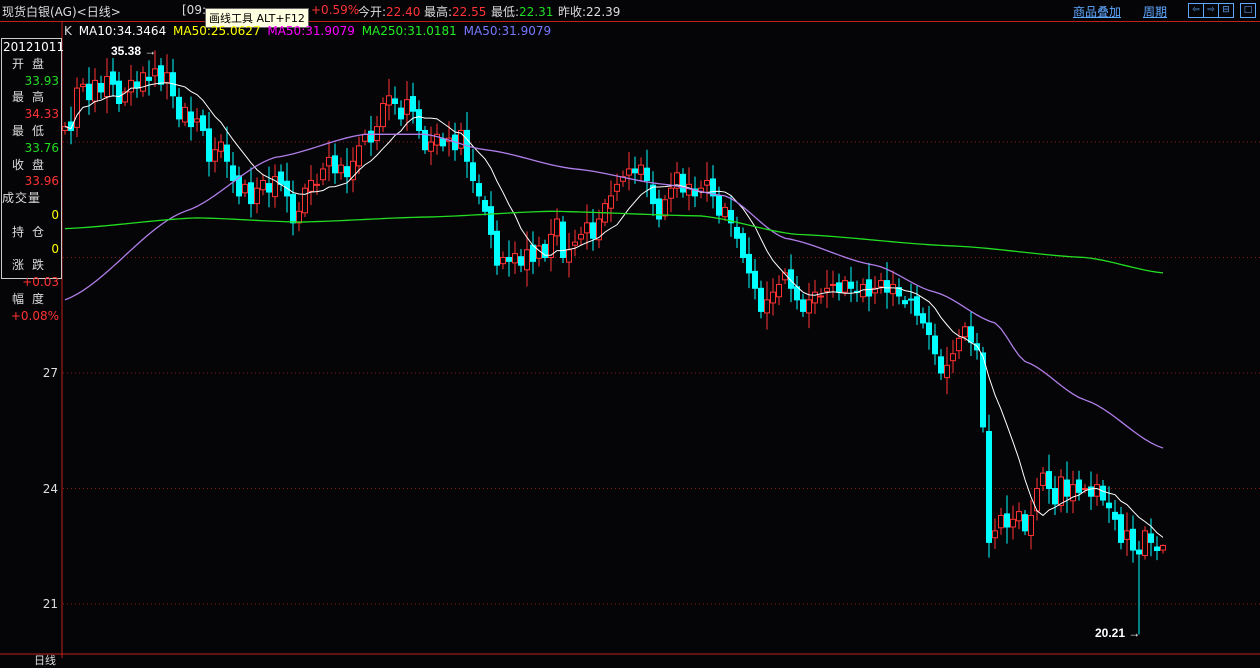  Describe the element at coordinates (34, 47) in the screenshot. I see `info-date: 20121011` at that location.